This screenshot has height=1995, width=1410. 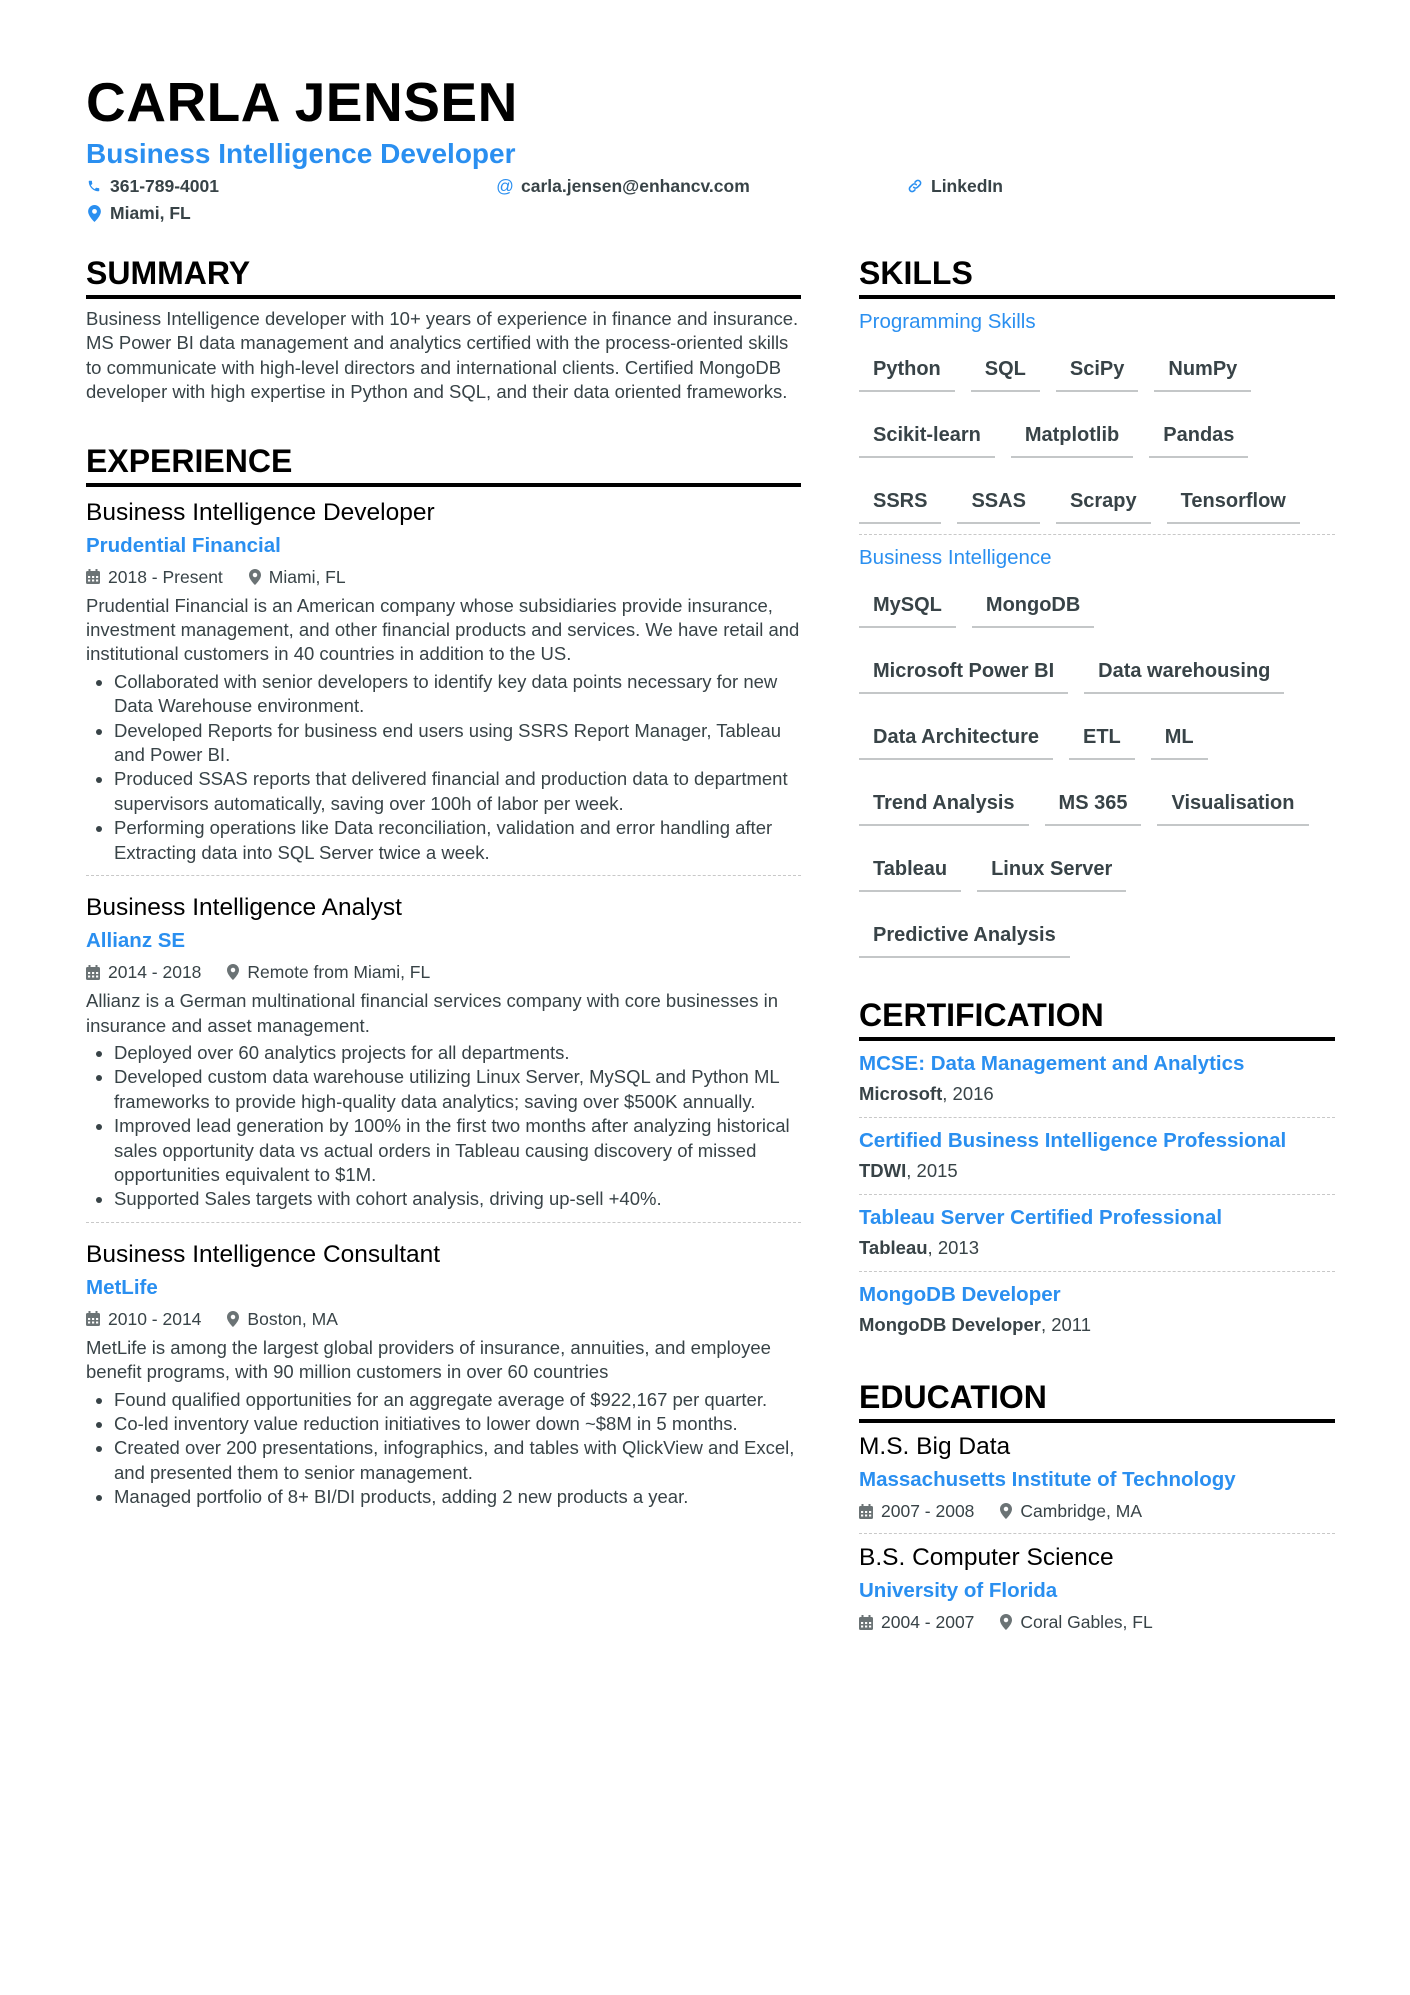 I want to click on skill-tag: Visualisation, so click(x=1233, y=805).